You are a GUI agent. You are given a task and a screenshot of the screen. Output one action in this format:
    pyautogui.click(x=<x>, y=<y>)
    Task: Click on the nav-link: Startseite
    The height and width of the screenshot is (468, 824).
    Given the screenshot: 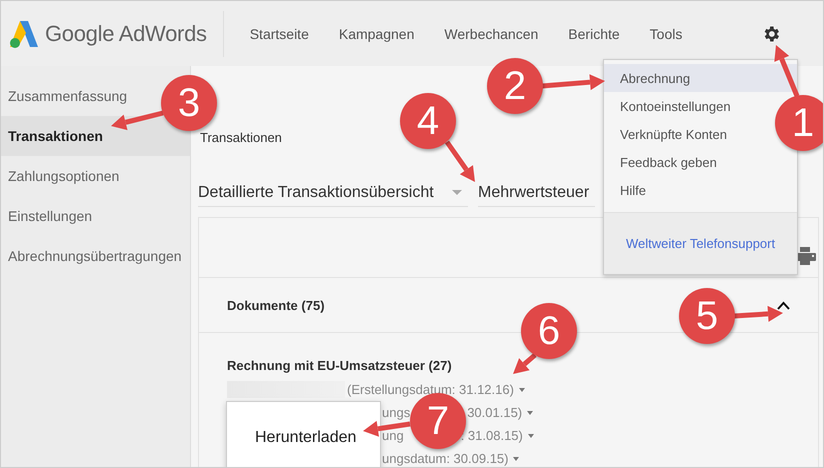 What is the action you would take?
    pyautogui.click(x=279, y=34)
    